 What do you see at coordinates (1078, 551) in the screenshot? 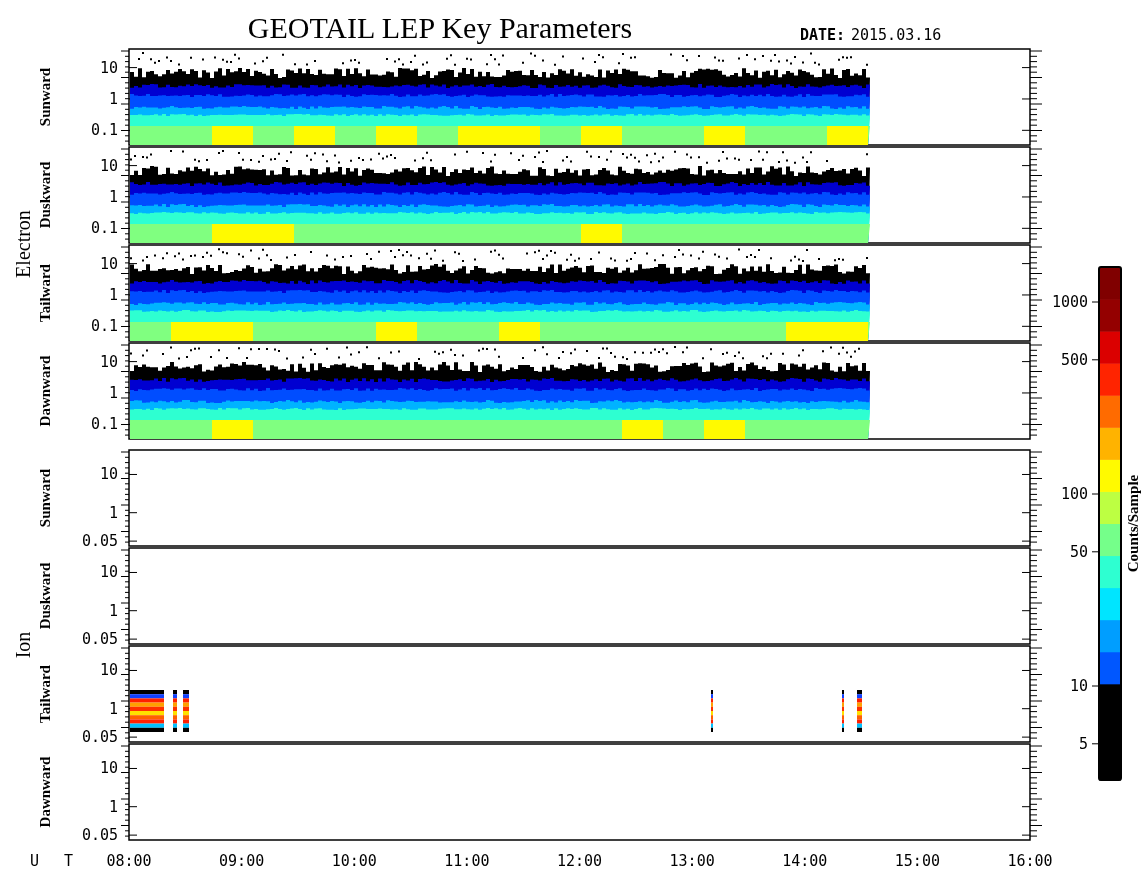
I see `scale-label: 50` at bounding box center [1078, 551].